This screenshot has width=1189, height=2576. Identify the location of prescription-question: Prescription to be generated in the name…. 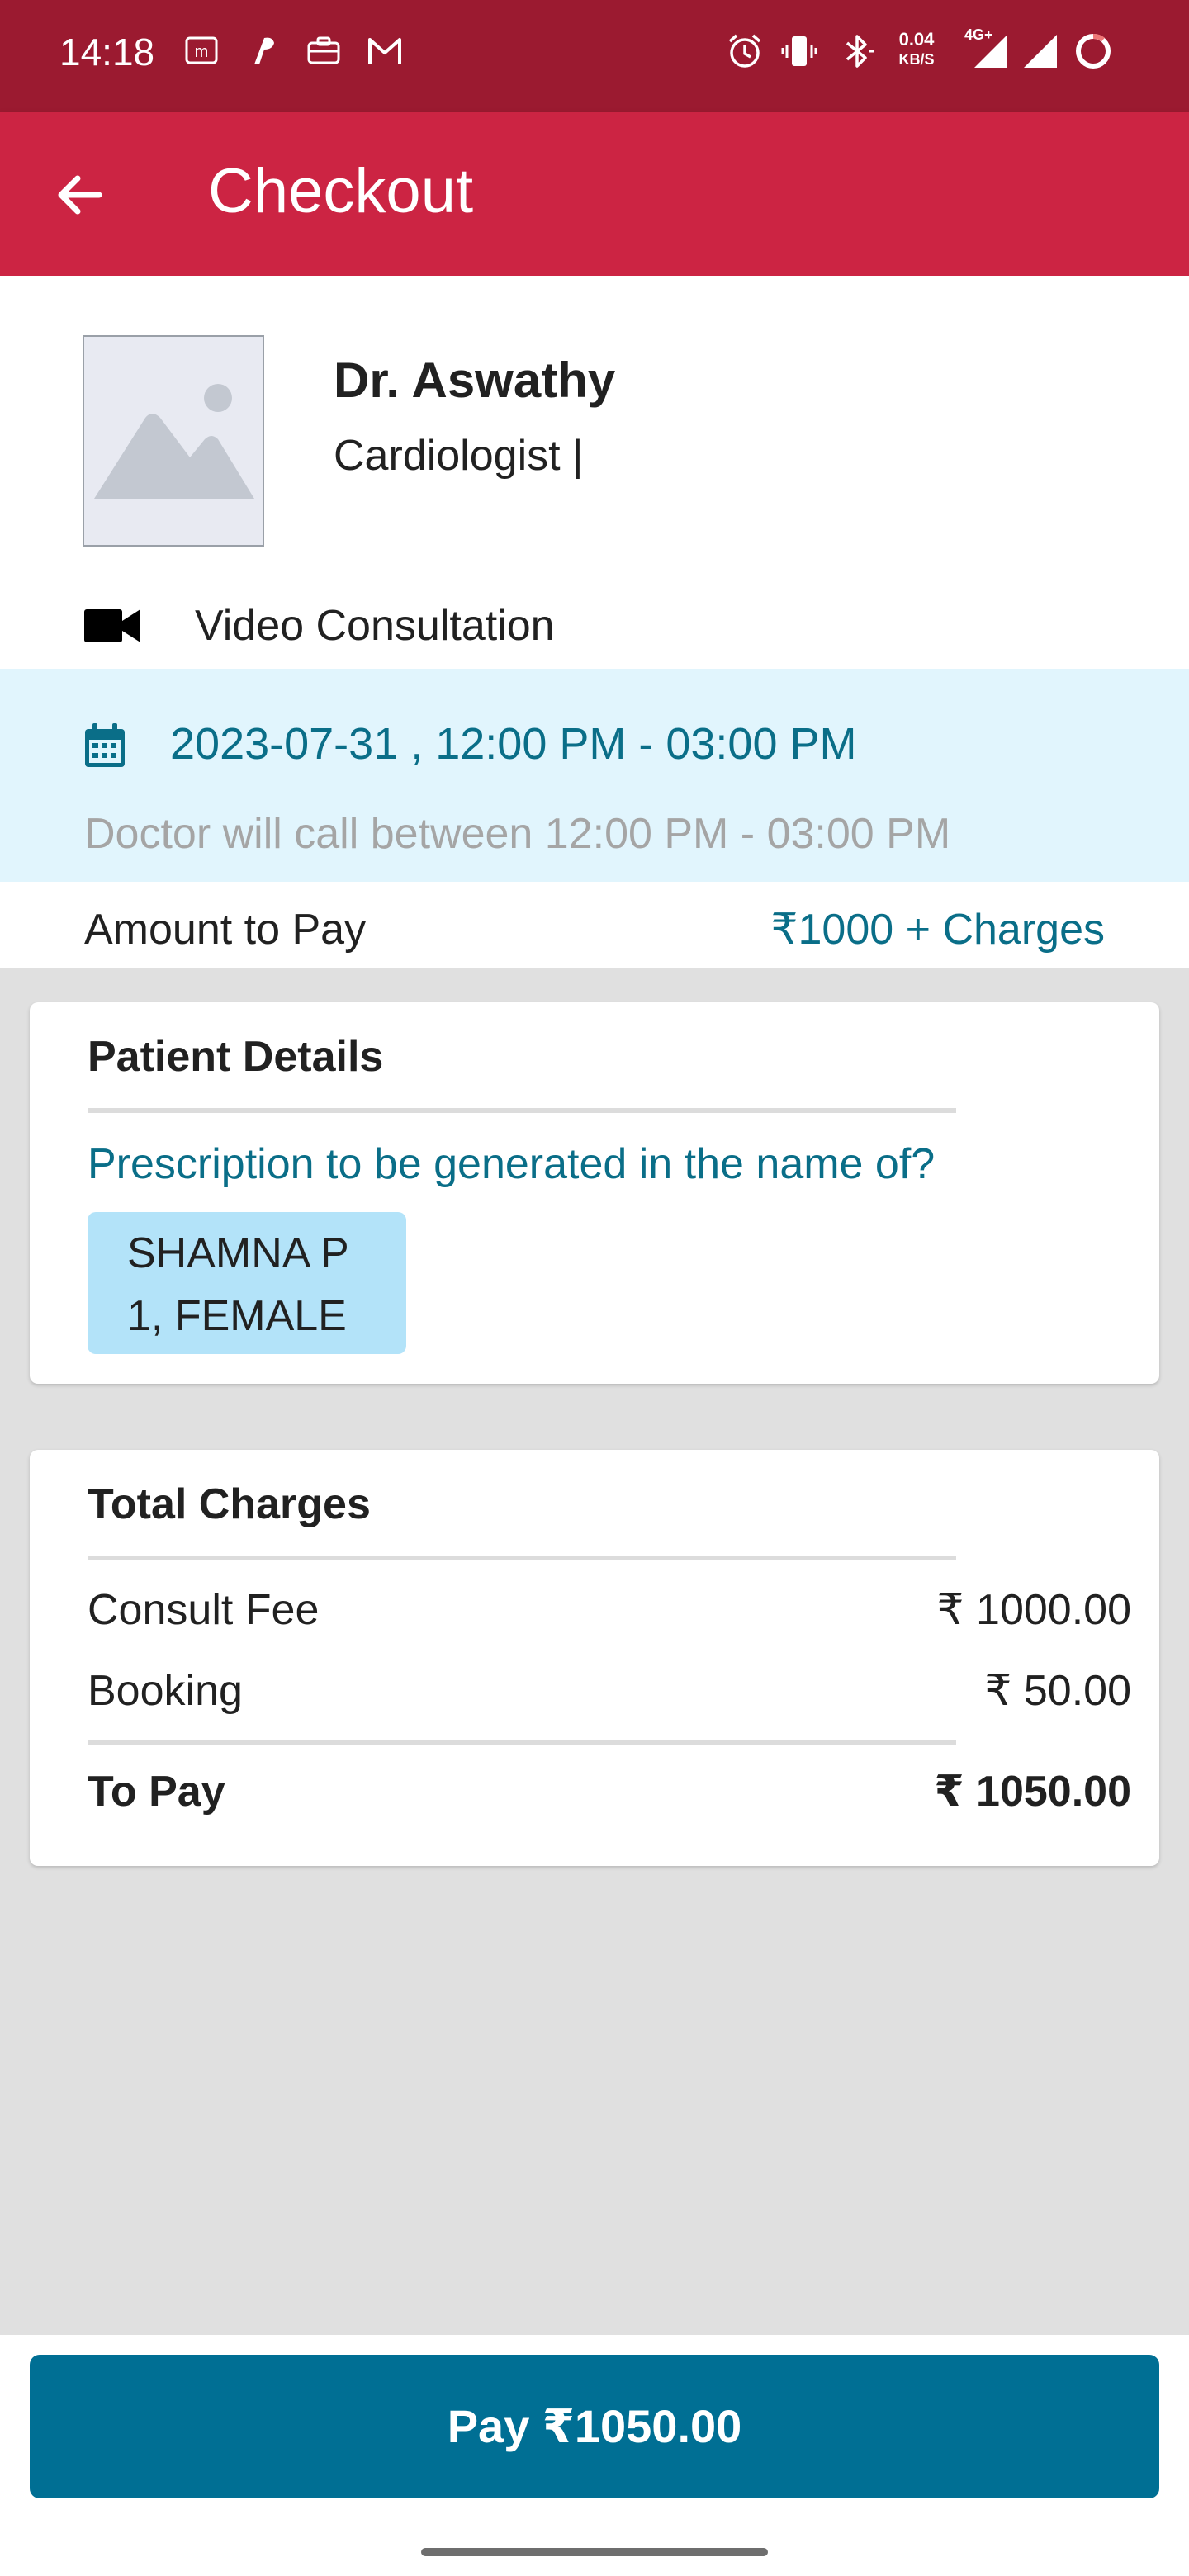
(512, 1164).